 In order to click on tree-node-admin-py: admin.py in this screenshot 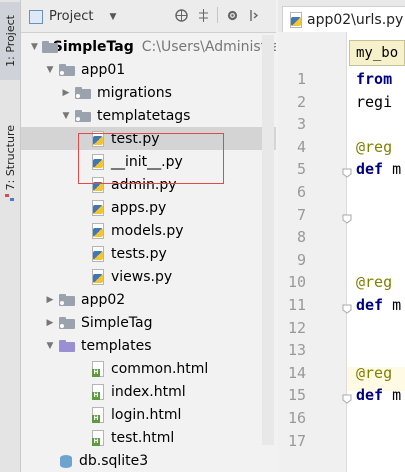, I will do `click(148, 184)`.